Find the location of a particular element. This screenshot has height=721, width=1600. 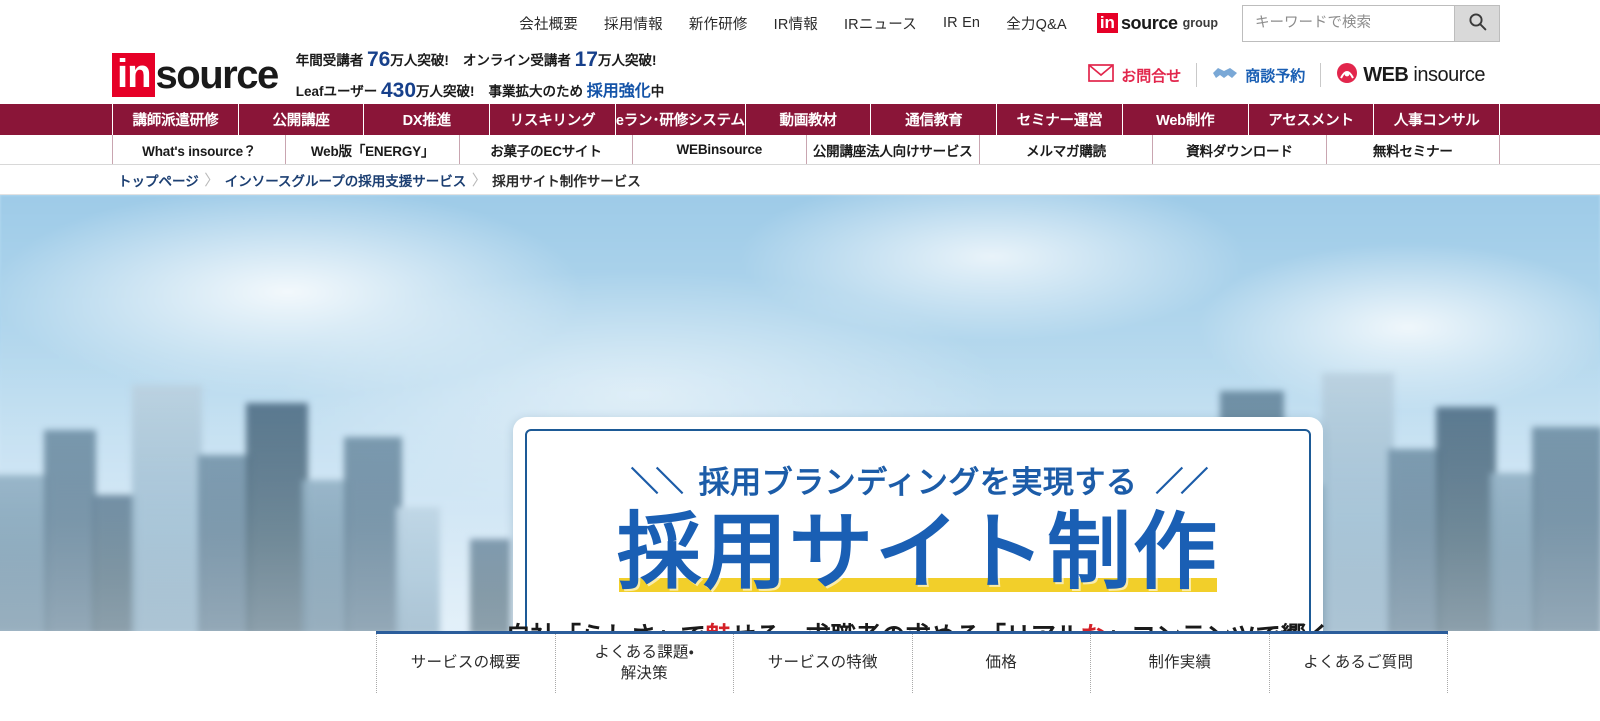

insource-group-logo: in source group is located at coordinates (1157, 23).